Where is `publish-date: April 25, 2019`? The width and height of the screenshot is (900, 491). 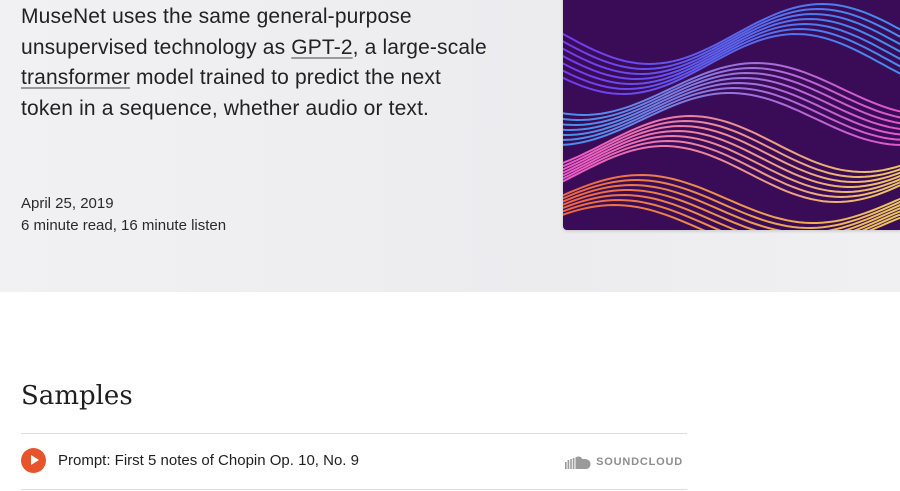 publish-date: April 25, 2019 is located at coordinates (67, 203).